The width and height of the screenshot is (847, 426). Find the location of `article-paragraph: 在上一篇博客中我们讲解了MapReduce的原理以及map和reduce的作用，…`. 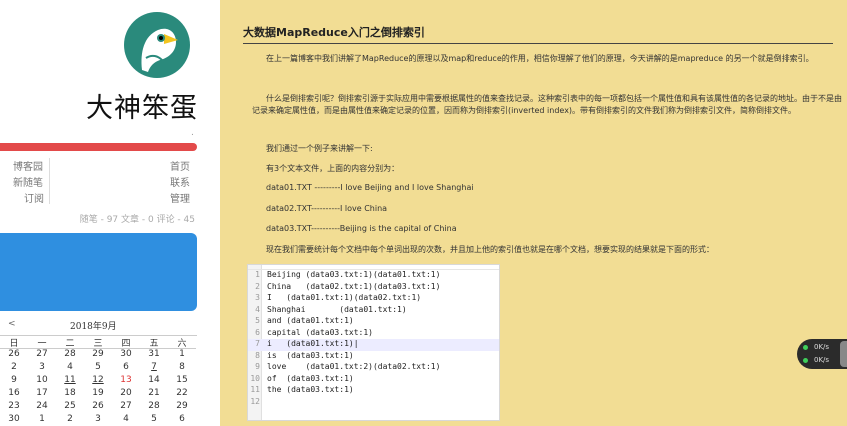

article-paragraph: 在上一篇博客中我们讲解了MapReduce的原理以及map和reduce的作用，… is located at coordinates (540, 58).